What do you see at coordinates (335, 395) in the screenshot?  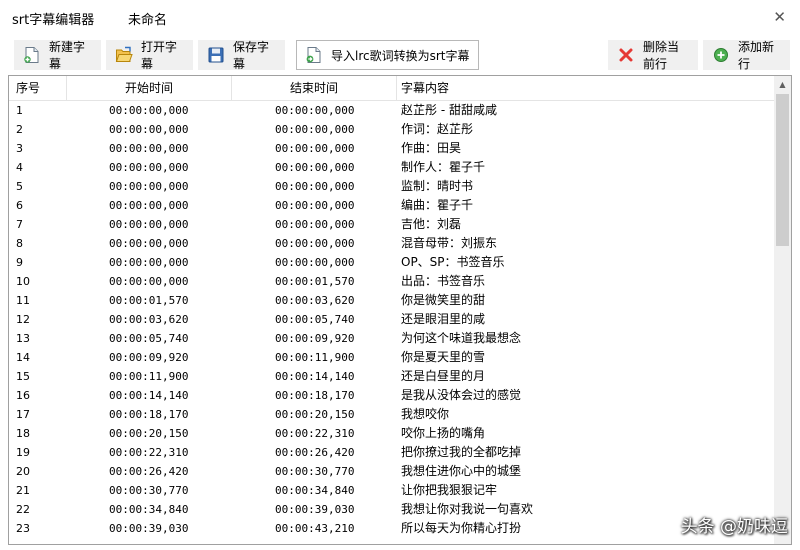 I see `end-time-cell: 00:00:18,170` at bounding box center [335, 395].